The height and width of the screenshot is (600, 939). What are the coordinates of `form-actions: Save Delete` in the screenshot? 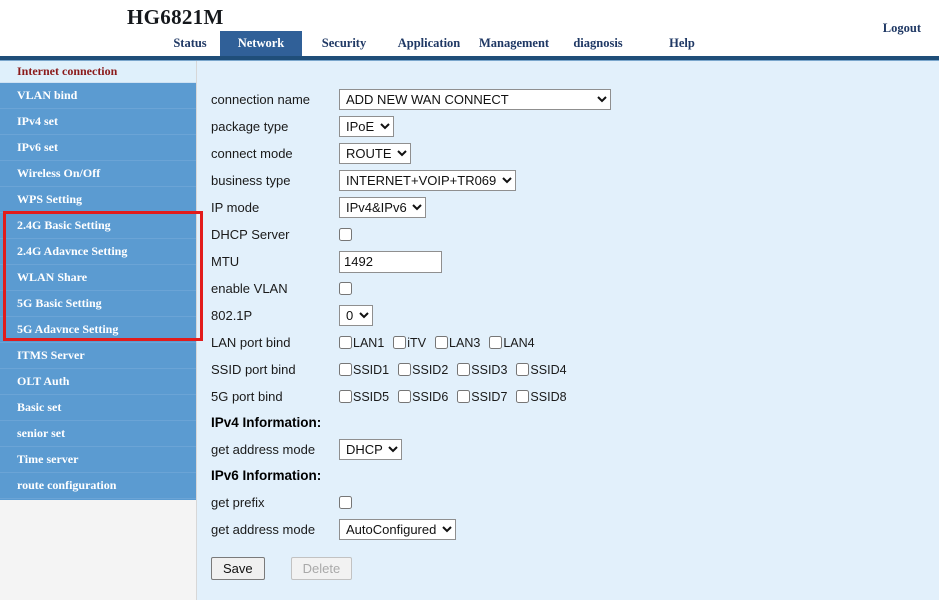 It's located at (561, 568).